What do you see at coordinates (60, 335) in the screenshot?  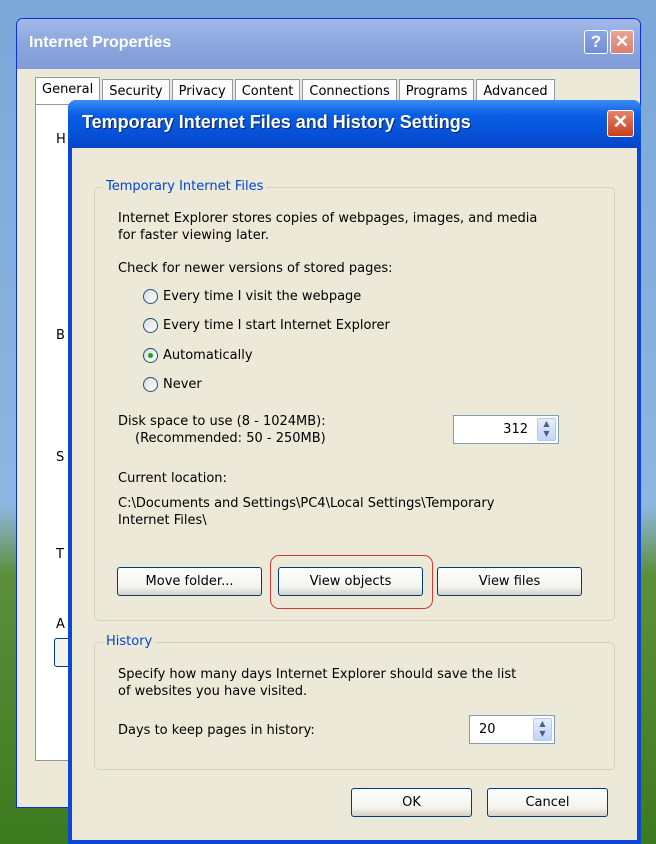 I see `obscured-heading-b: B` at bounding box center [60, 335].